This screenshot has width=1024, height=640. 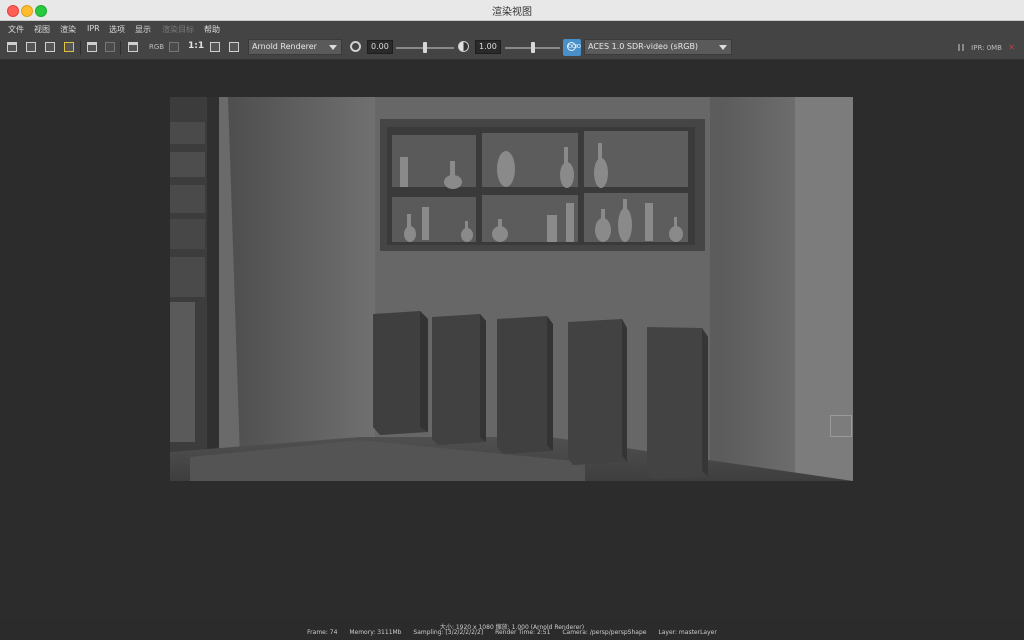 What do you see at coordinates (512, 29) in the screenshot?
I see `menu-bar: 文件 视图 渲染 IPR 选项 显示 渲染目标 帮助` at bounding box center [512, 29].